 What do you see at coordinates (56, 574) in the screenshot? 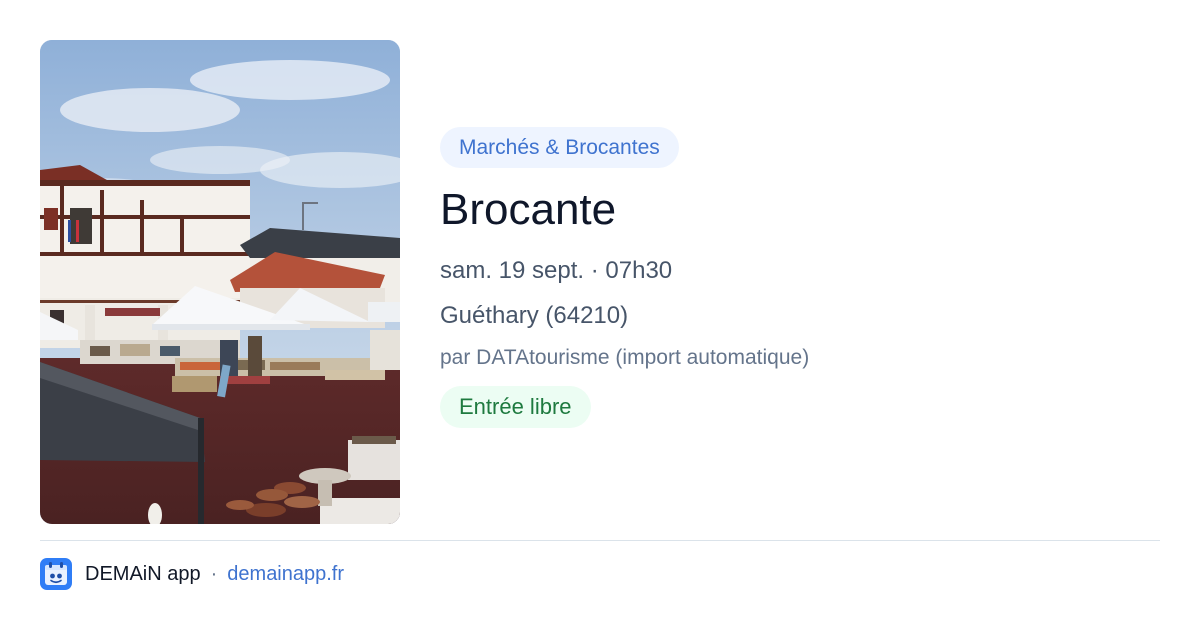
I see `app-logo-icon` at bounding box center [56, 574].